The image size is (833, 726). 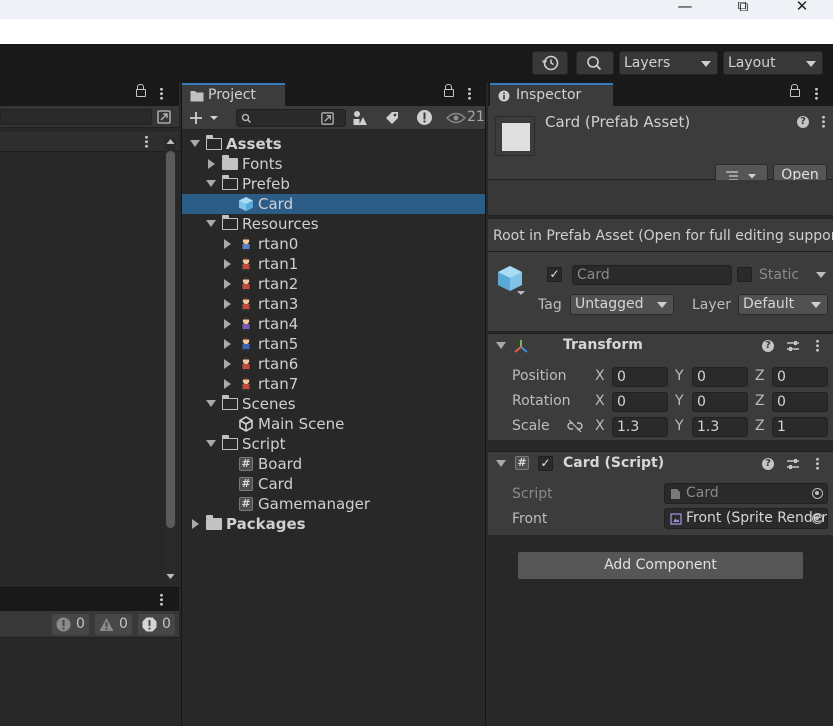 What do you see at coordinates (333, 344) in the screenshot?
I see `tree-node: rtan5` at bounding box center [333, 344].